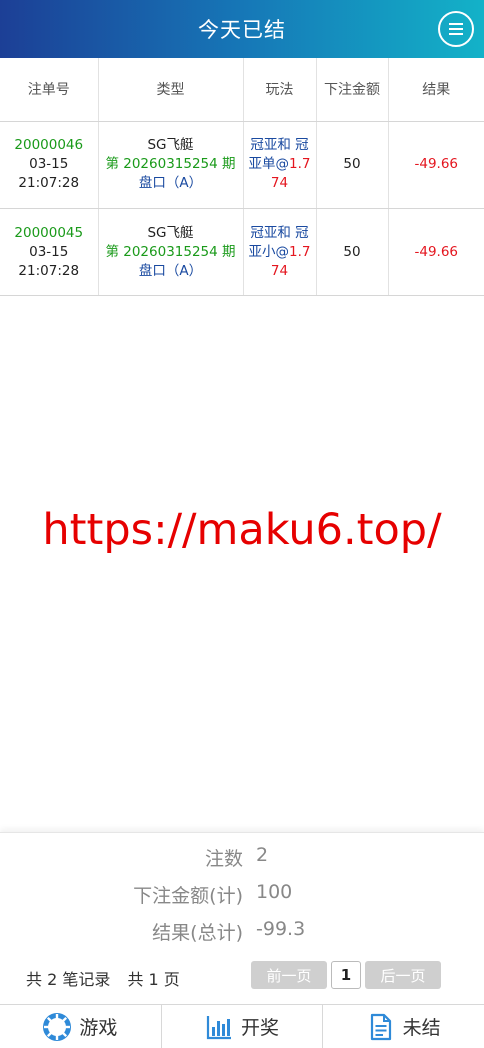 The height and width of the screenshot is (1048, 484). What do you see at coordinates (281, 929) in the screenshot?
I see `result-value: -99.3` at bounding box center [281, 929].